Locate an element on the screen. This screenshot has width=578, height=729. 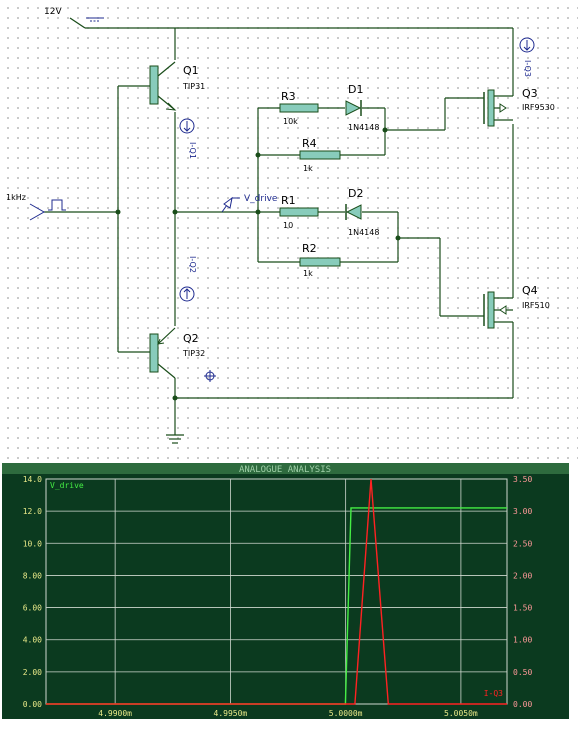
left-tick-label: 12.0 is located at coordinates (32, 511).